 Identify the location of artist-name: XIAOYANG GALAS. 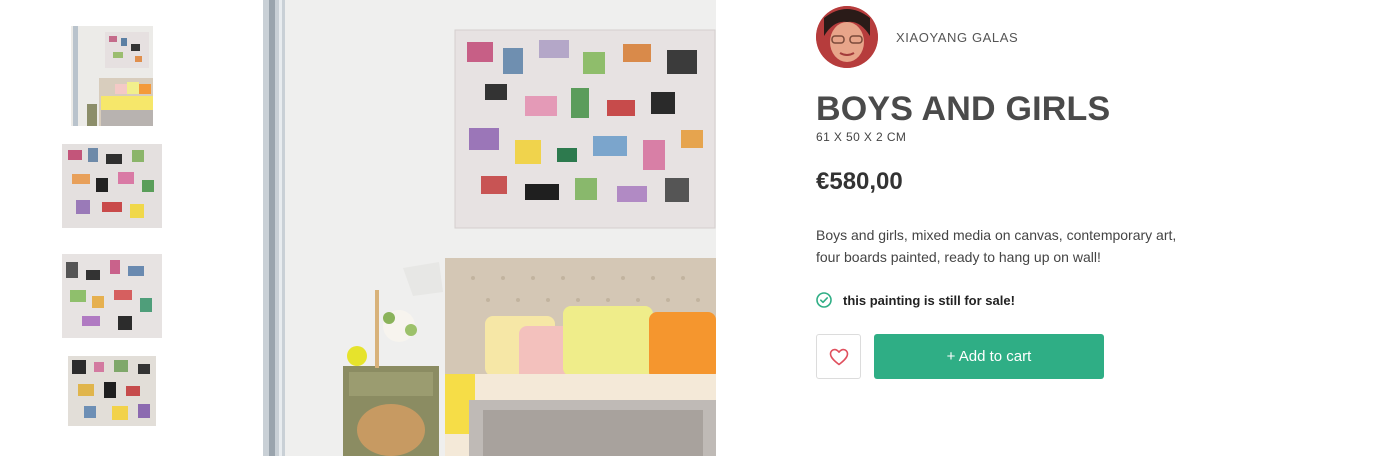
(957, 37).